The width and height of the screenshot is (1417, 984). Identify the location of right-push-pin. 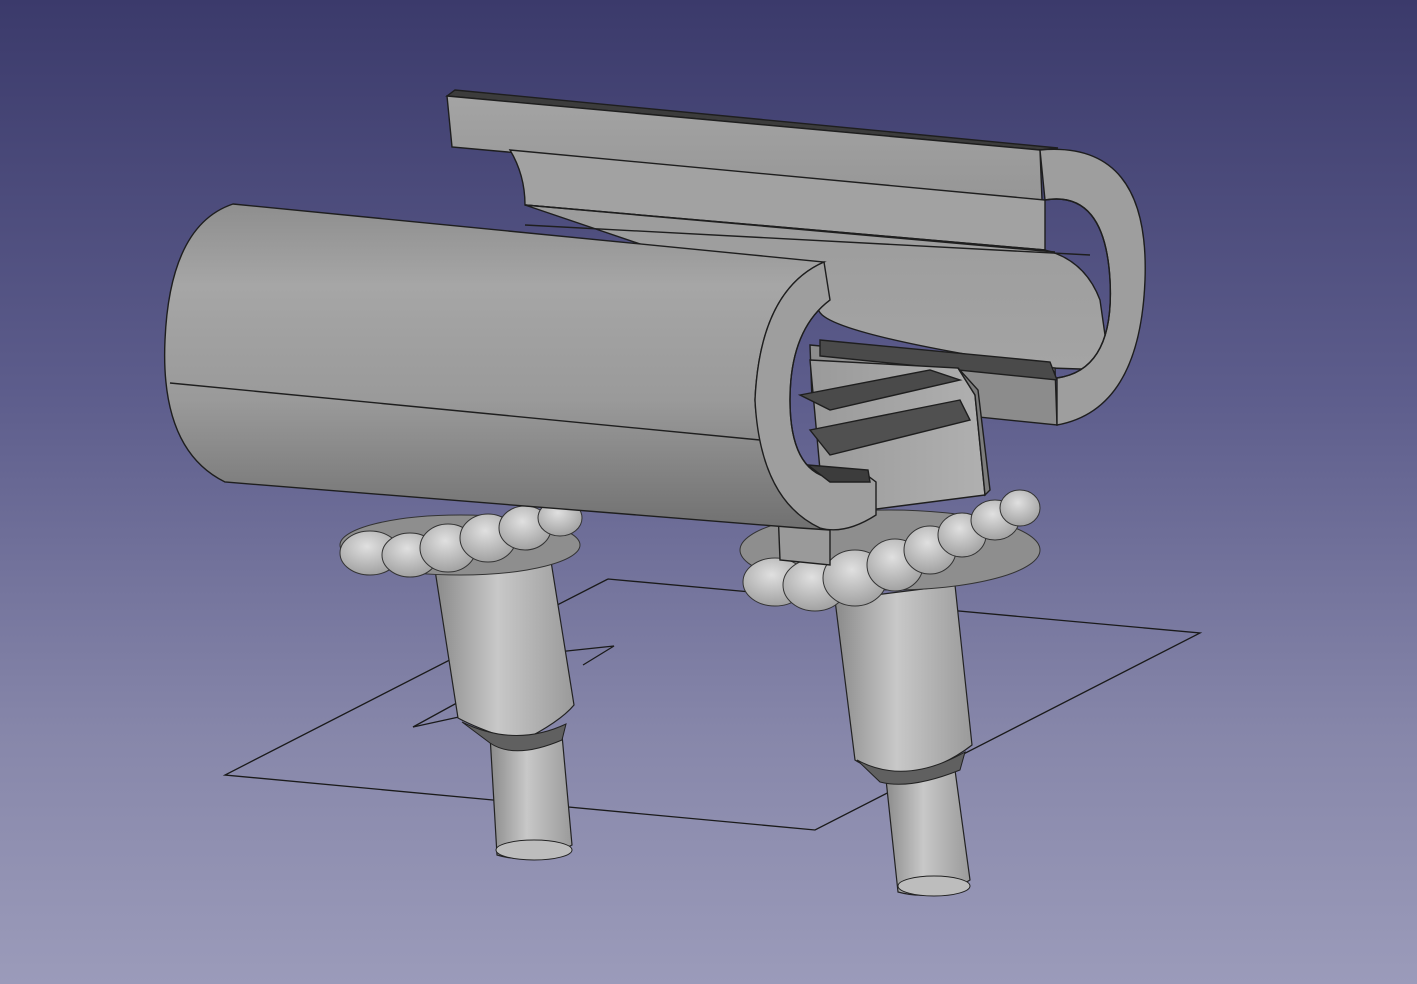
(903, 740).